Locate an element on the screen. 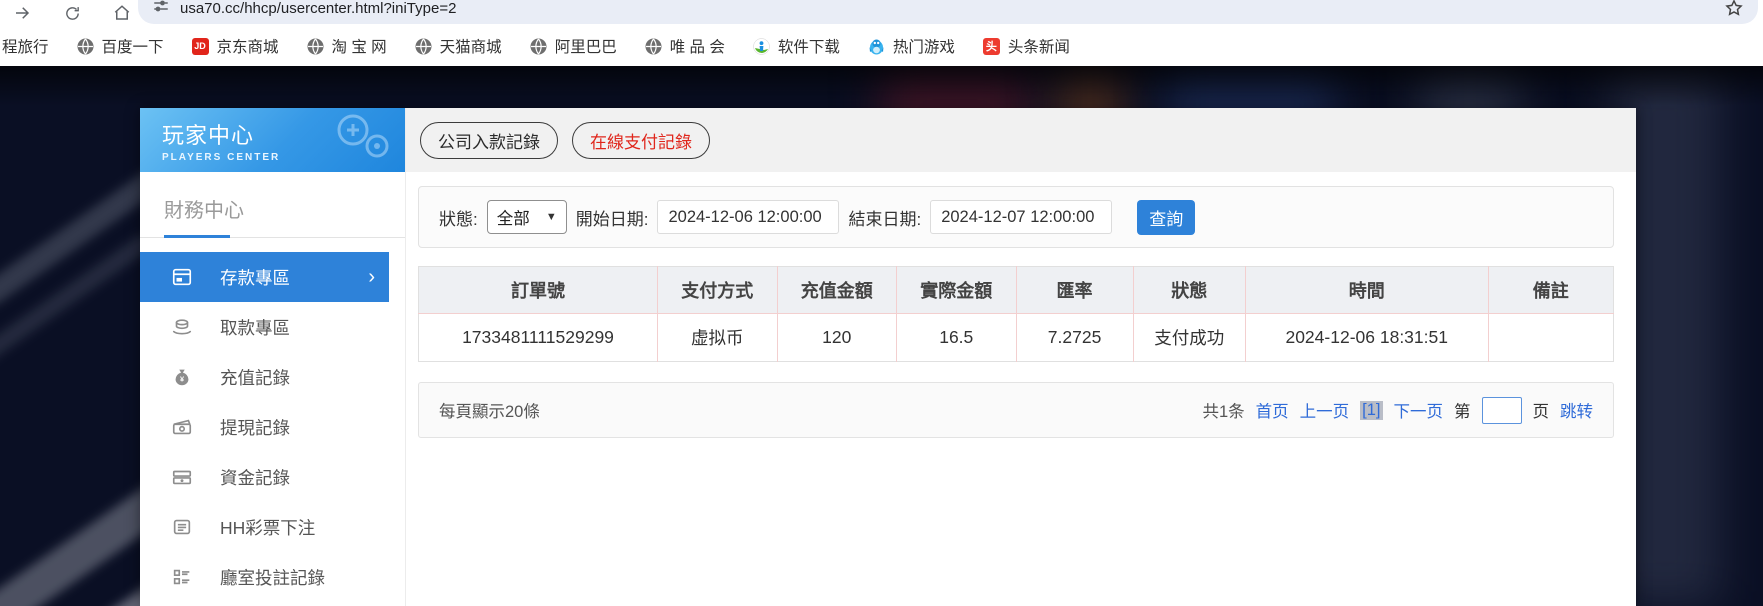 The height and width of the screenshot is (606, 1763). browser-nav-icons is located at coordinates (66, 13).